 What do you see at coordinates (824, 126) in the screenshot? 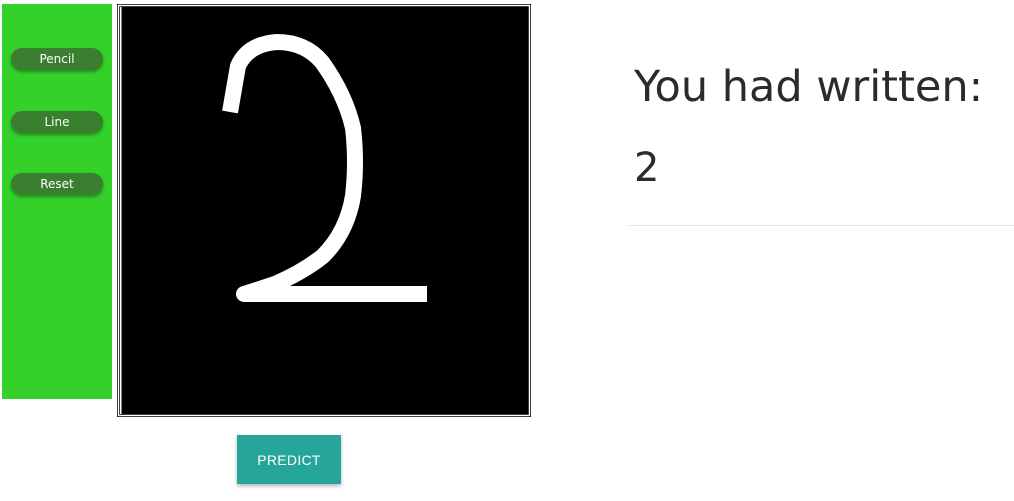
I see `prediction-result: You had written: 2` at bounding box center [824, 126].